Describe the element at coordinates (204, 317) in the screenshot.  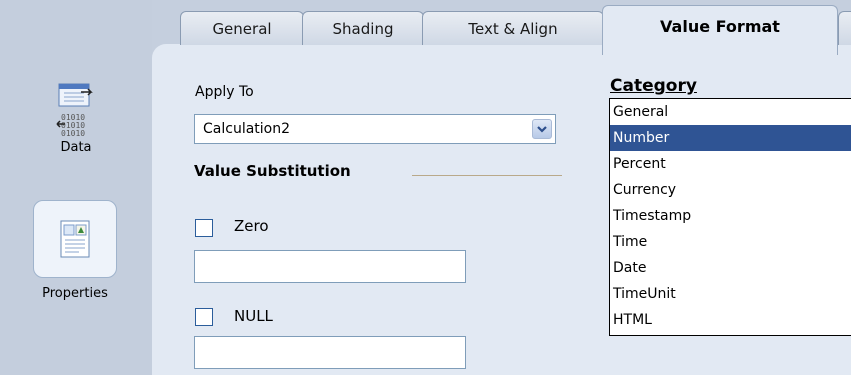
I see `null-checkbox` at that location.